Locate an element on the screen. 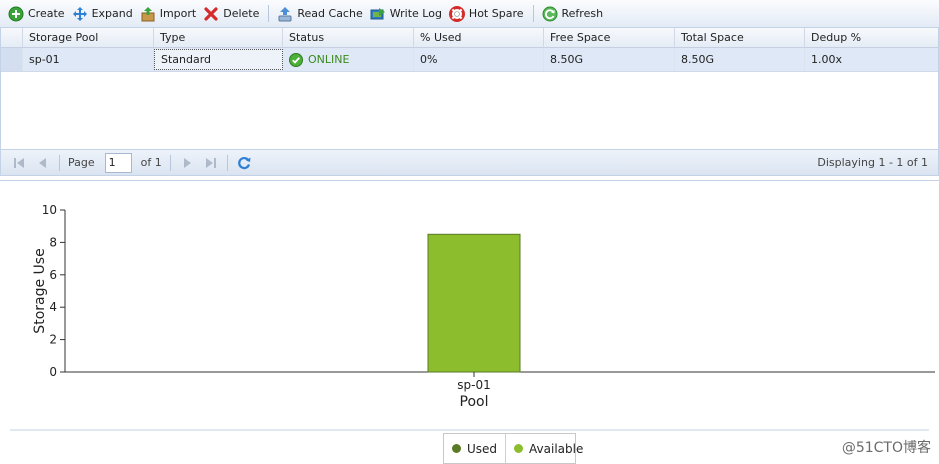 The width and height of the screenshot is (939, 464). y-tick-label: 4 is located at coordinates (53, 307).